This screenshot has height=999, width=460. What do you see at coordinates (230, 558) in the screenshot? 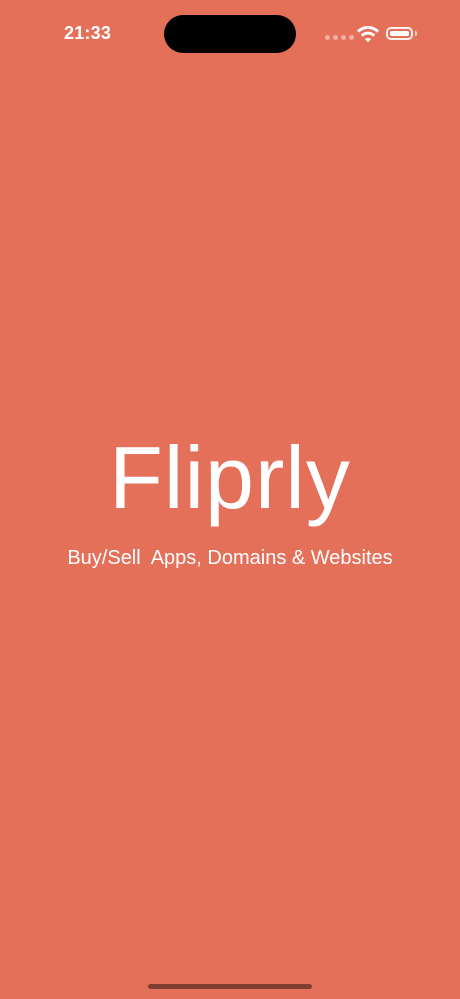
I see `tagline: Buy/Sell Apps, Domains & Websites` at bounding box center [230, 558].